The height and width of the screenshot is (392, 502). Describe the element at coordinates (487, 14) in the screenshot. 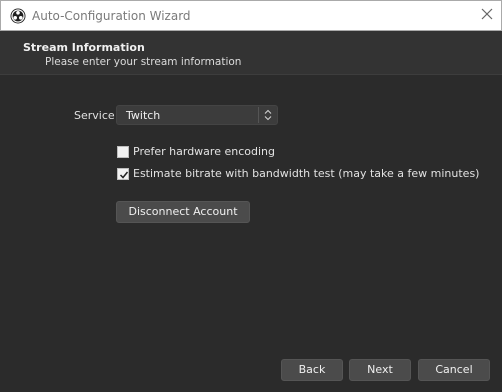

I see `close-icon` at that location.